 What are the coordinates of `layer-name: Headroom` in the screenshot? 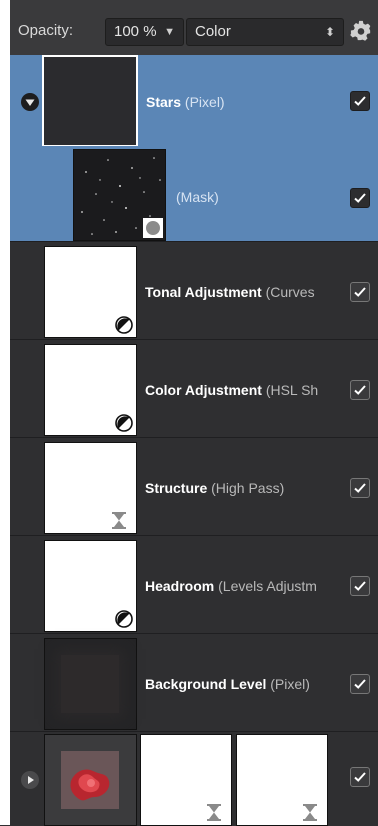 It's located at (180, 586).